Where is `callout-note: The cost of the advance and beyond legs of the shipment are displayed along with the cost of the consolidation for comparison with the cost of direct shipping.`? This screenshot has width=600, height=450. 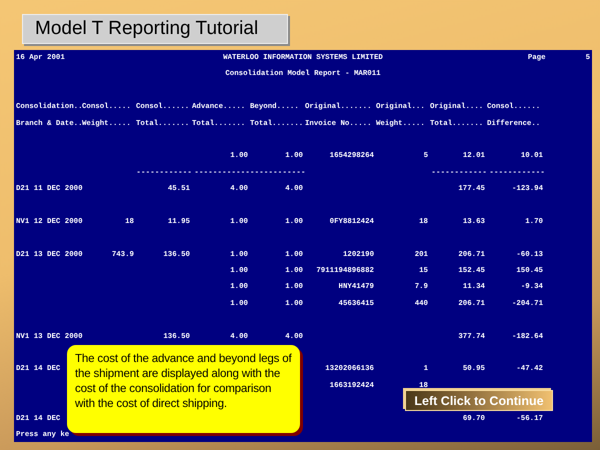
callout-note: The cost of the advance and beyond legs of the shipment are displayed along with the cost of the consolidation for comparison with the cost of direct shipping. is located at coordinates (183, 389).